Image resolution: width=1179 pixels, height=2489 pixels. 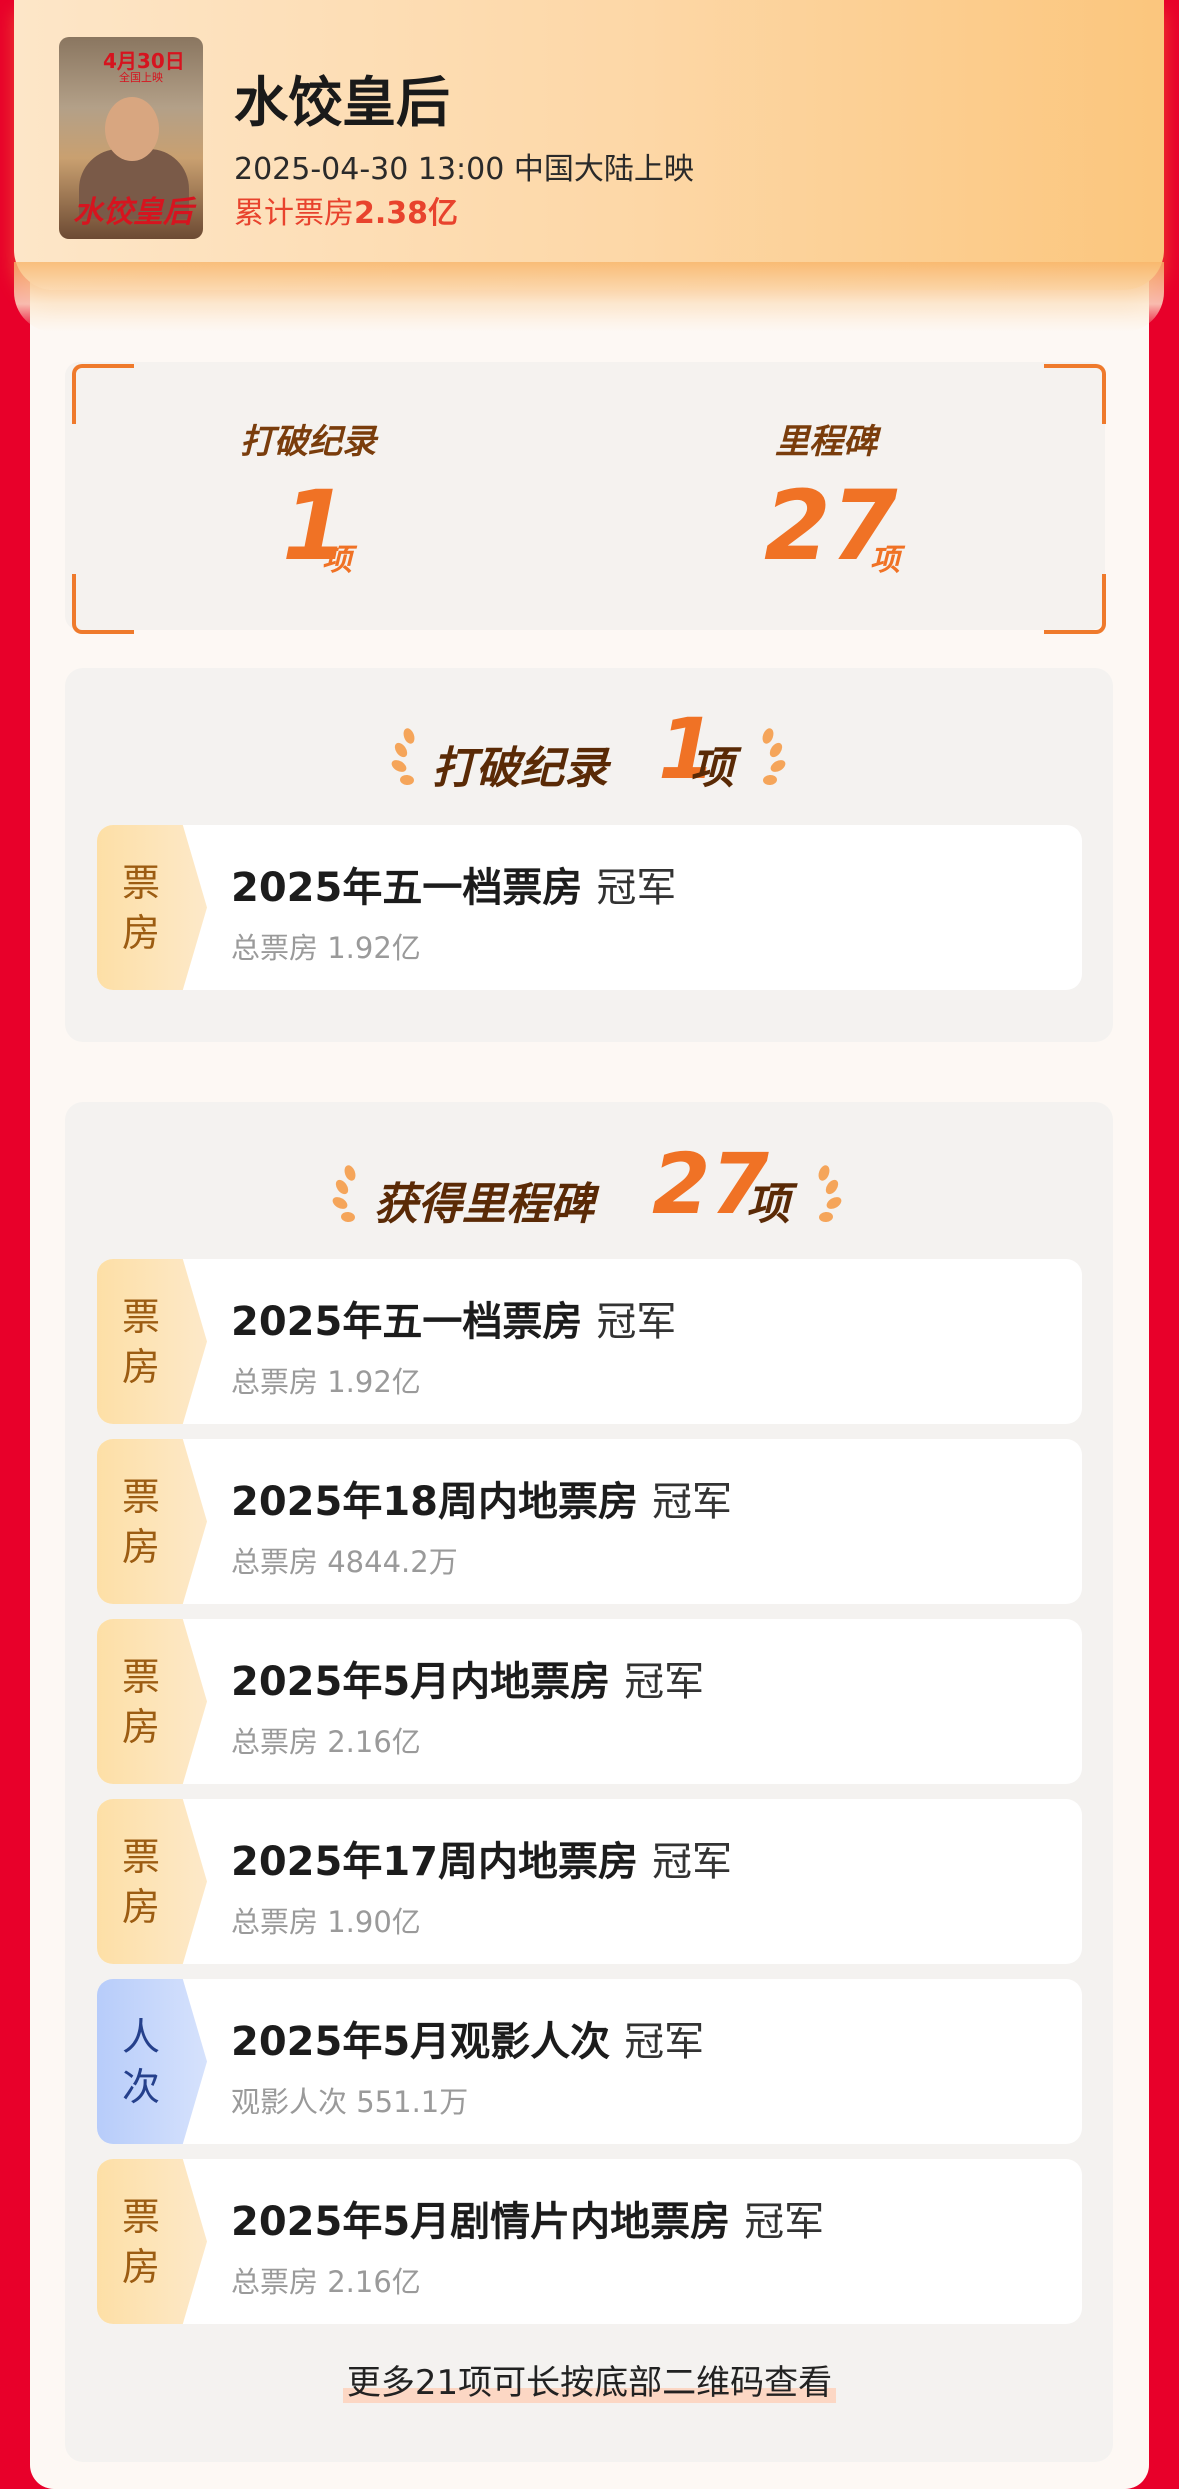 I want to click on milestones-label: 里程碑, so click(x=826, y=442).